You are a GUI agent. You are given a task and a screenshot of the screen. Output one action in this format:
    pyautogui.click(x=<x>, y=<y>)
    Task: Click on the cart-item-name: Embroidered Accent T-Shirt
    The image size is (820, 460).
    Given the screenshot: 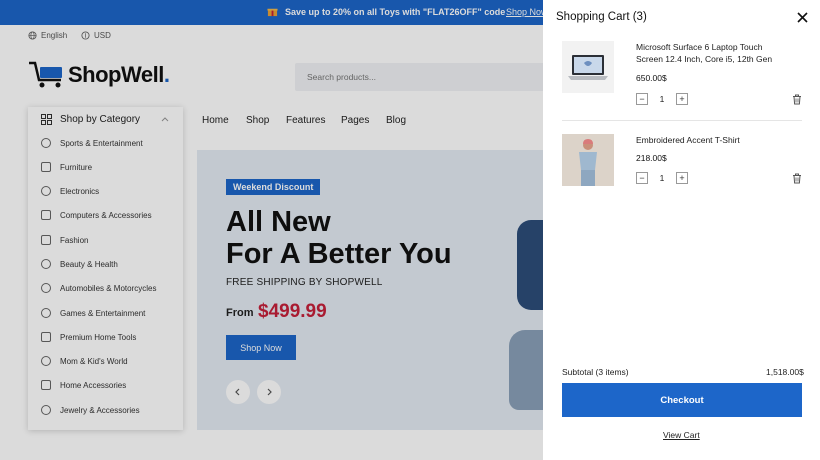 What is the action you would take?
    pyautogui.click(x=711, y=140)
    